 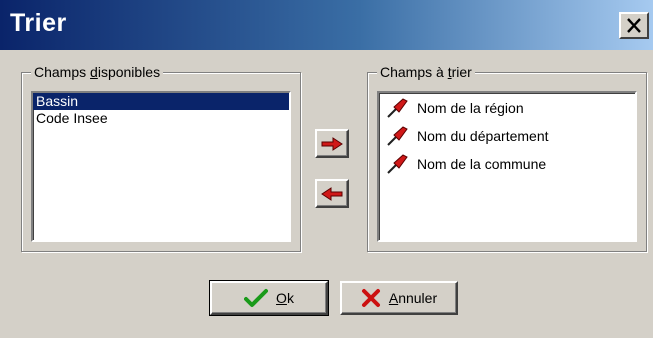 I want to click on add-field-button, so click(x=332, y=143).